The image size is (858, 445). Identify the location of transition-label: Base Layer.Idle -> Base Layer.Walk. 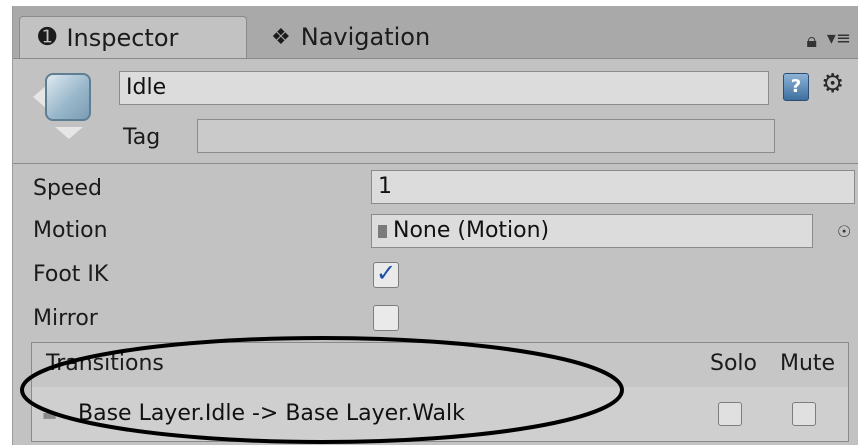
(271, 413).